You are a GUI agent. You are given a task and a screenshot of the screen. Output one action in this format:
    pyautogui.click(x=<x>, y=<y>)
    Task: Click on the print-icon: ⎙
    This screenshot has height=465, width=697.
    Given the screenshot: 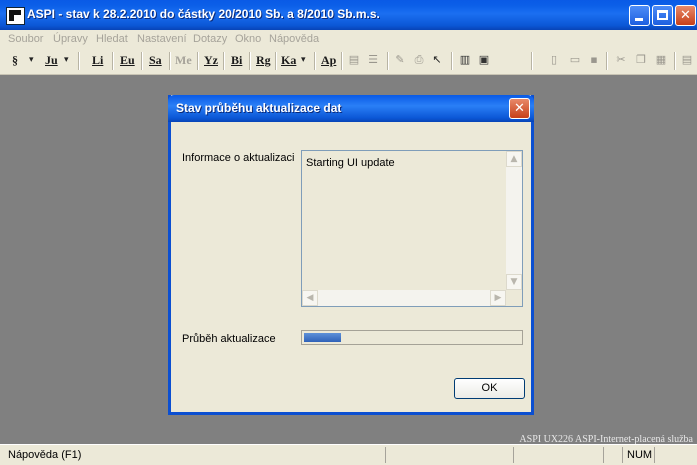 What is the action you would take?
    pyautogui.click(x=419, y=60)
    